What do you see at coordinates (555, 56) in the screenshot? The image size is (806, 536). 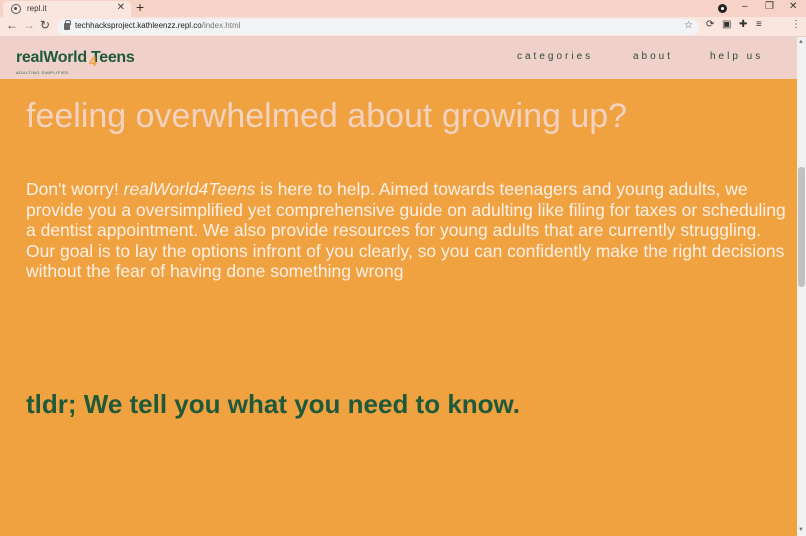 I see `nav-categories: categories` at bounding box center [555, 56].